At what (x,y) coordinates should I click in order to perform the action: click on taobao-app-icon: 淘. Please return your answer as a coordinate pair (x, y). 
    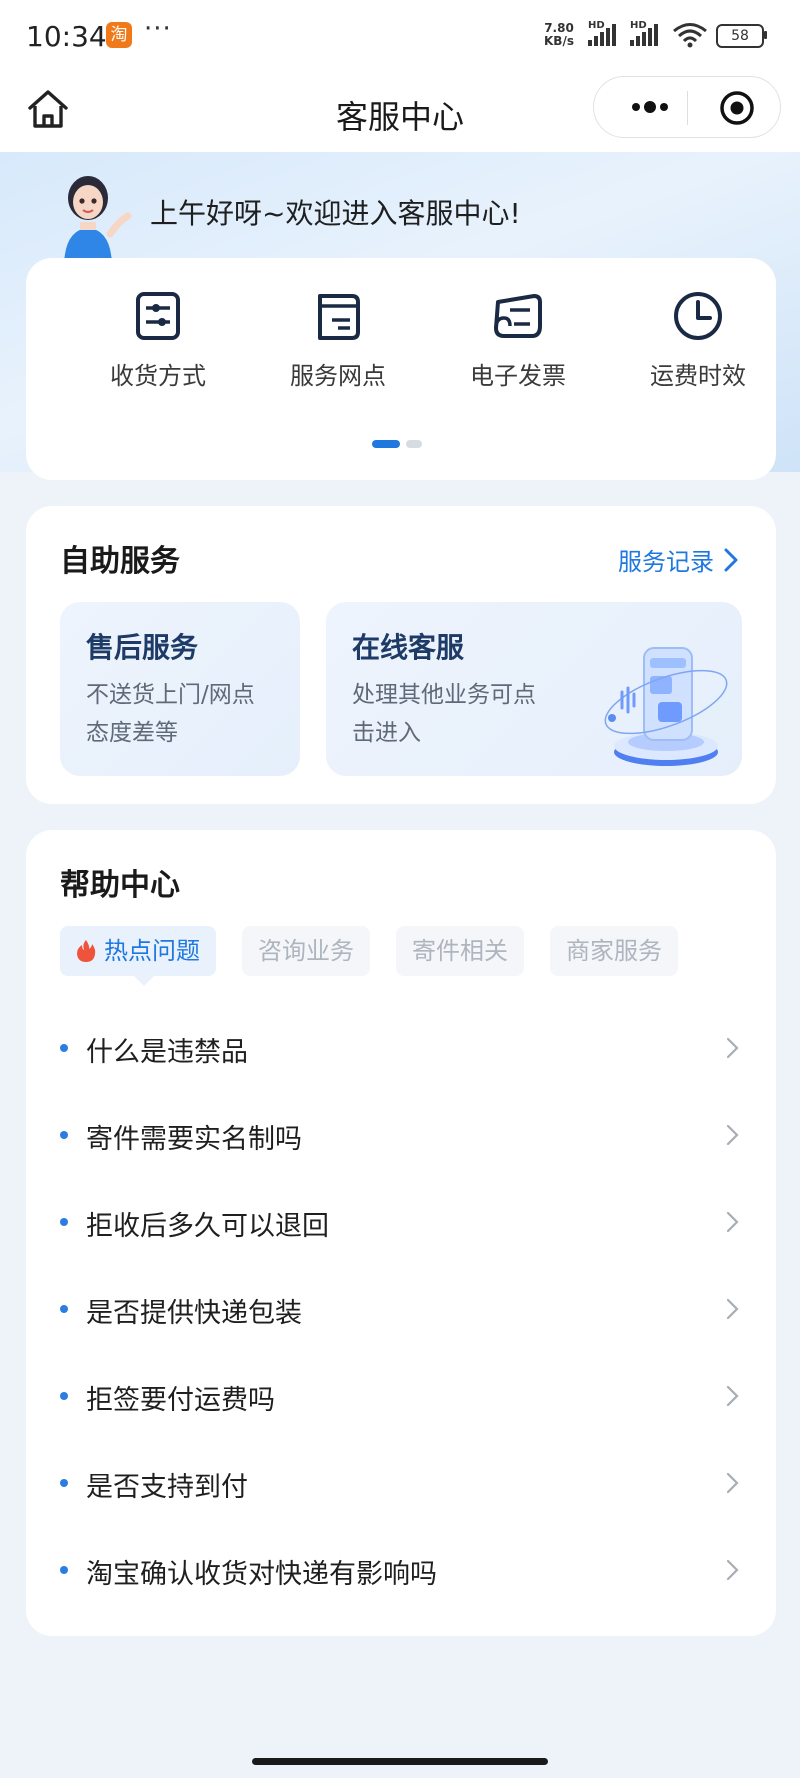
    Looking at the image, I should click on (119, 35).